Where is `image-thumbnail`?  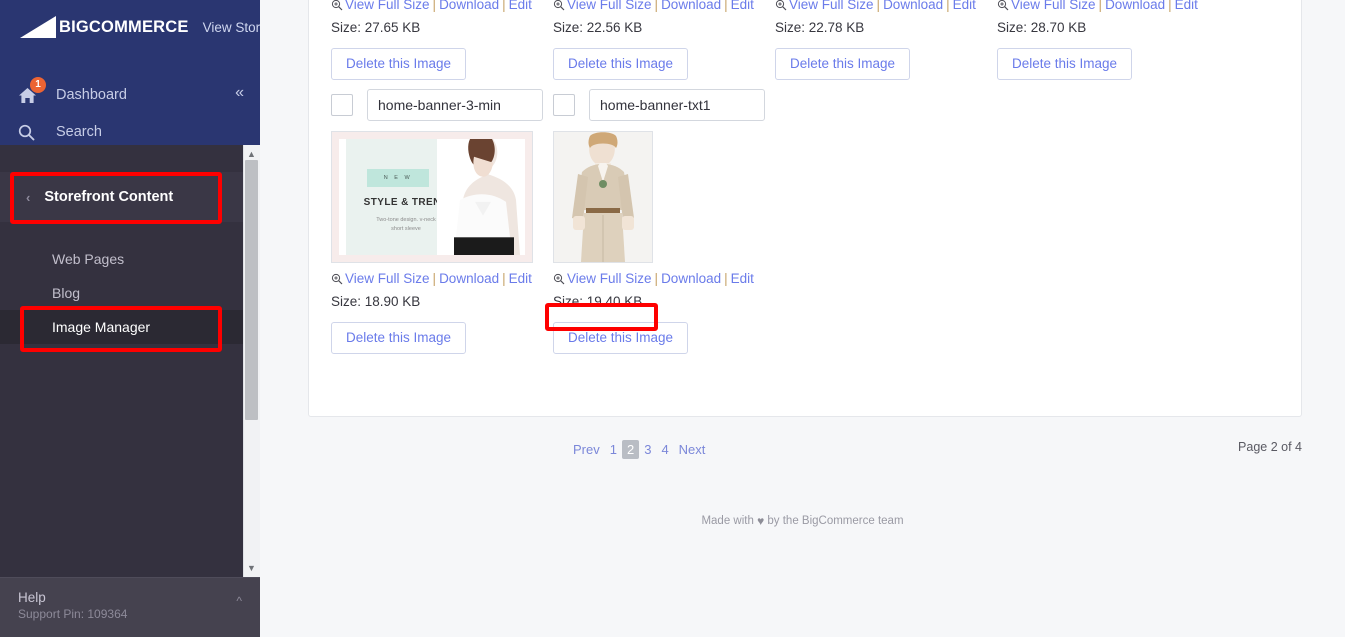
image-thumbnail is located at coordinates (603, 197).